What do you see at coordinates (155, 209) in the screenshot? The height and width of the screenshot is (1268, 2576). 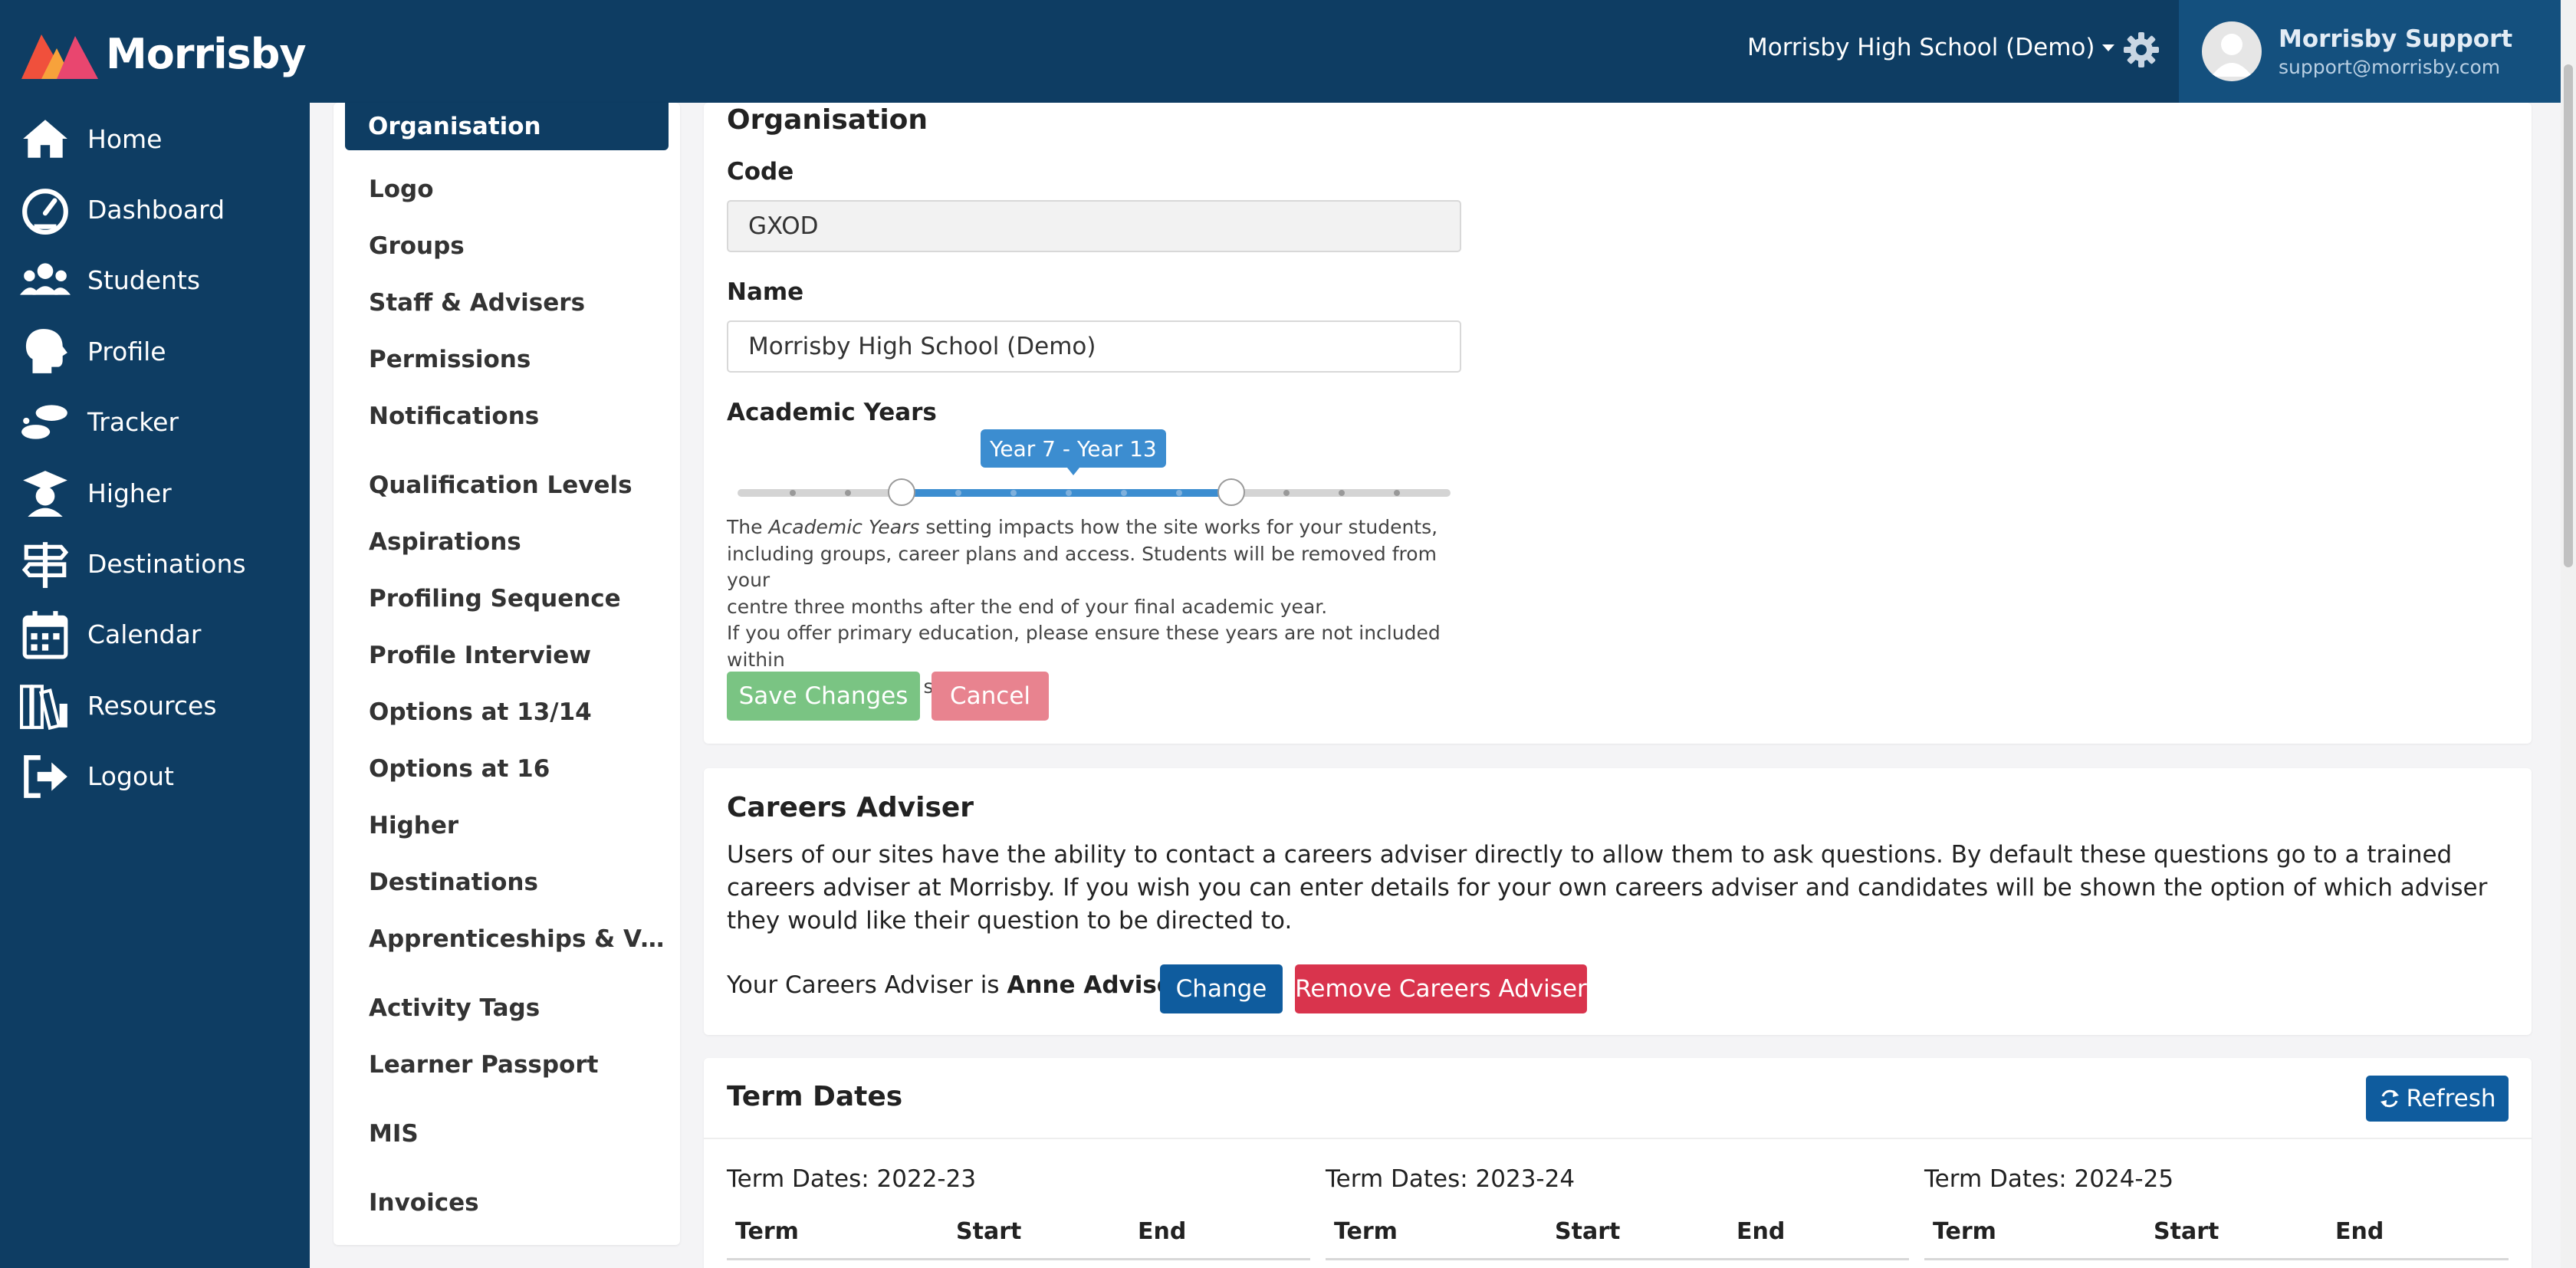 I see `nav-item-dashboard: Dashboard` at bounding box center [155, 209].